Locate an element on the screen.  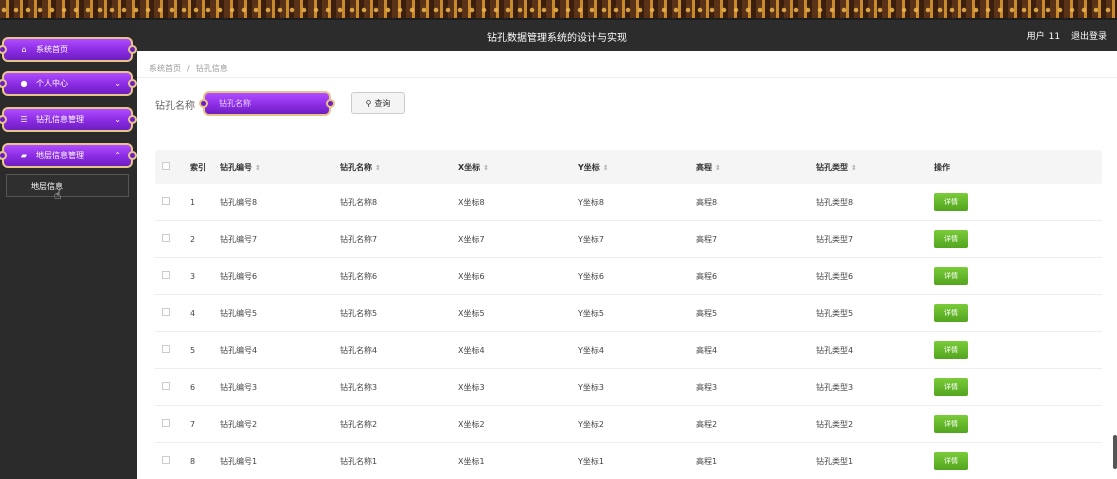
sidebar-item-label: 钻孔信息管理 is located at coordinates (60, 119).